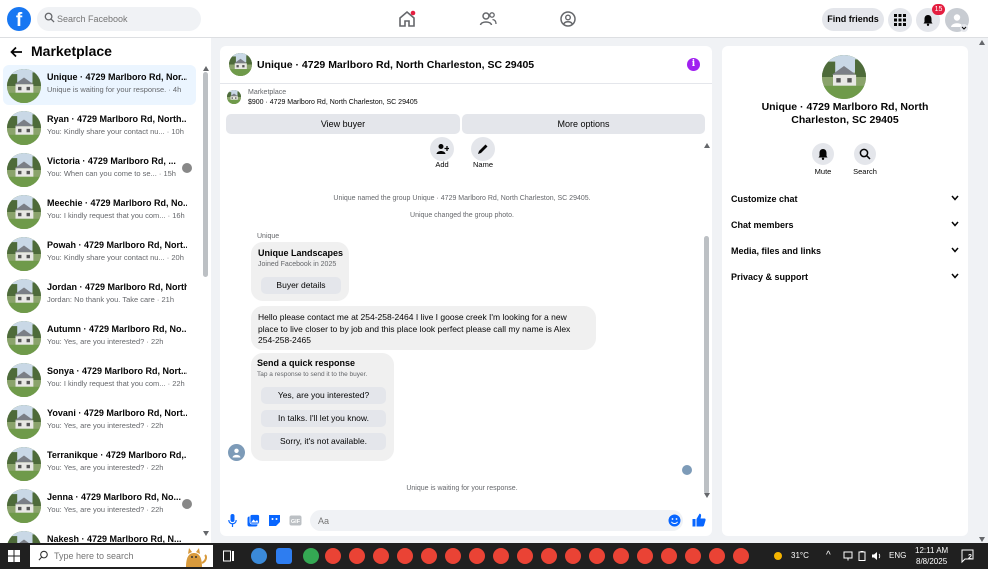 The image size is (988, 569). What do you see at coordinates (828, 555) in the screenshot?
I see `chevron-up-icon: ^` at bounding box center [828, 555].